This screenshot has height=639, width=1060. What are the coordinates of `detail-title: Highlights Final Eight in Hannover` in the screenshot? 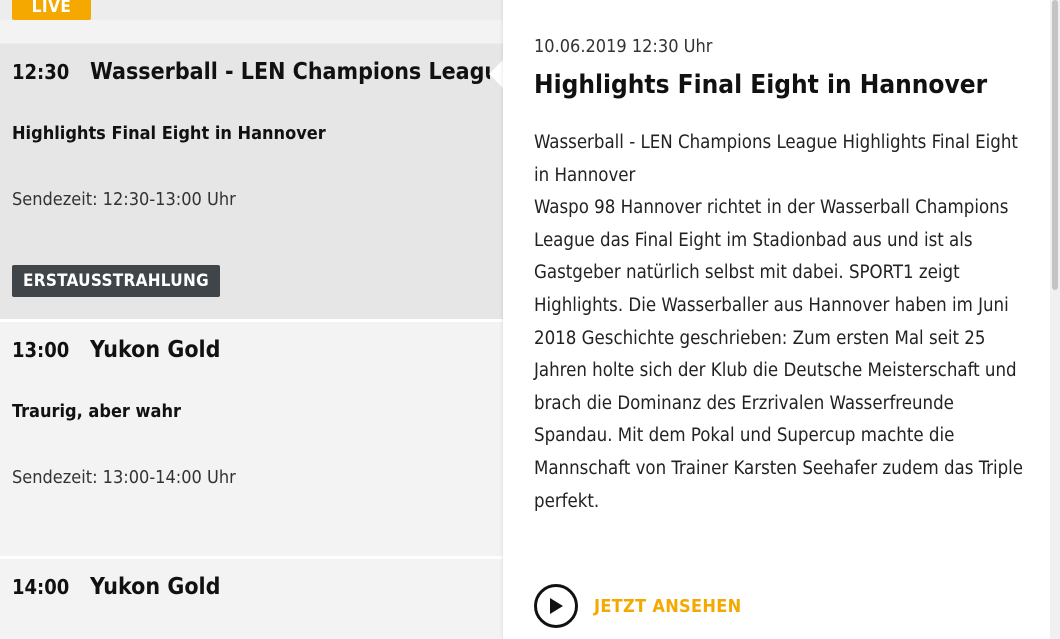 It's located at (761, 85).